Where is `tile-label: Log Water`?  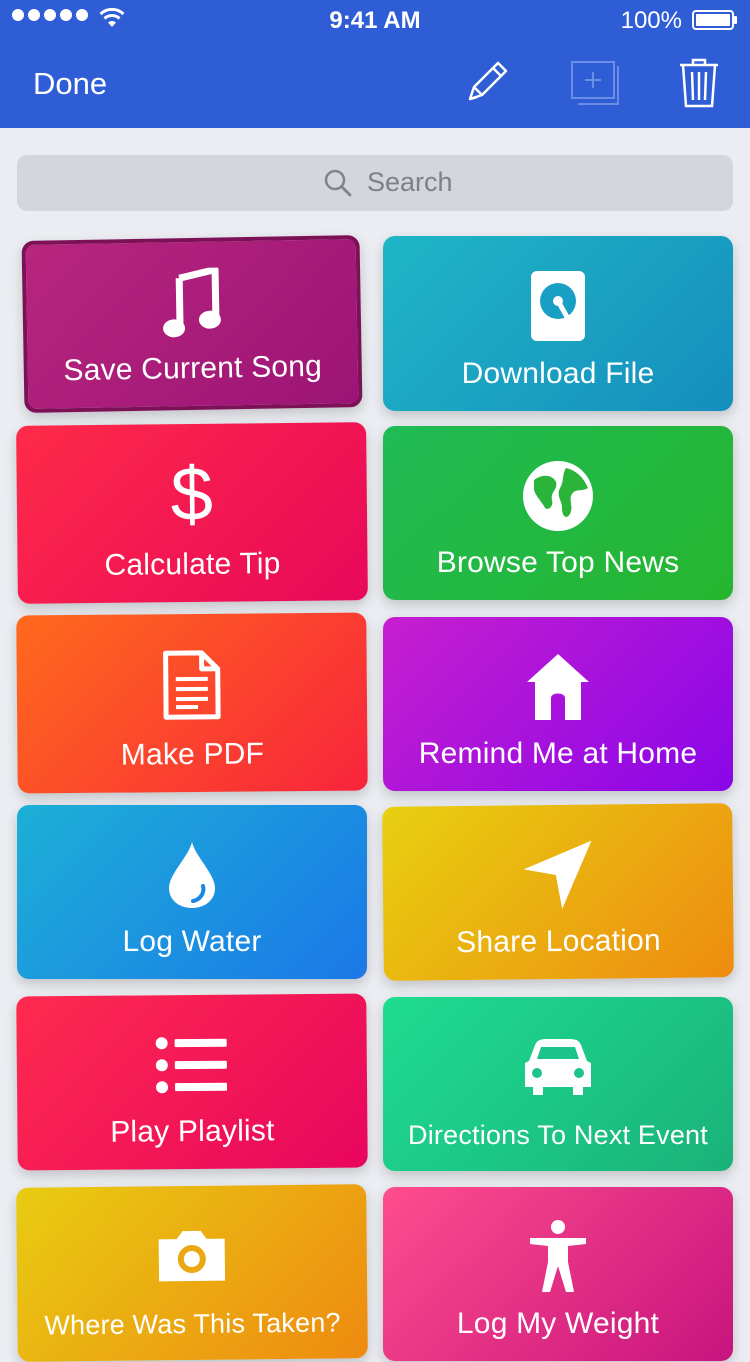
tile-label: Log Water is located at coordinates (192, 941).